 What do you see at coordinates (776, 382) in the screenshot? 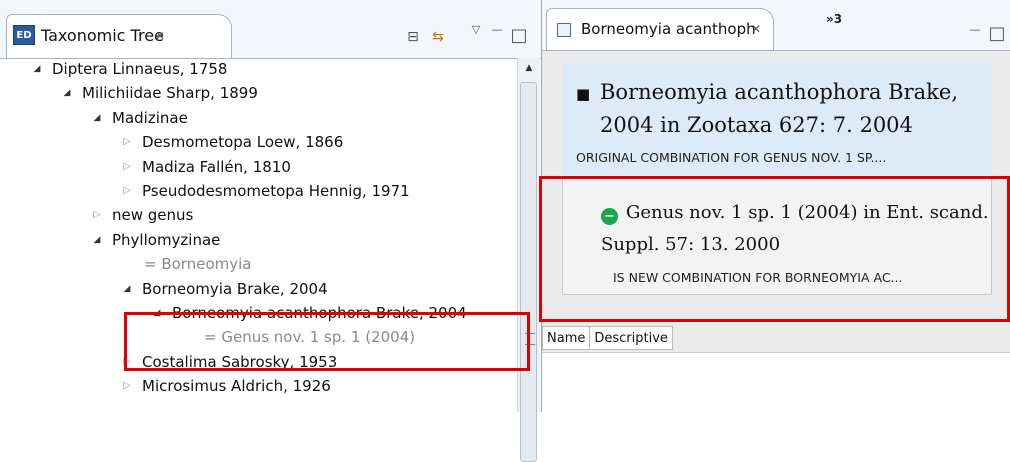
I see `editor-page-content` at bounding box center [776, 382].